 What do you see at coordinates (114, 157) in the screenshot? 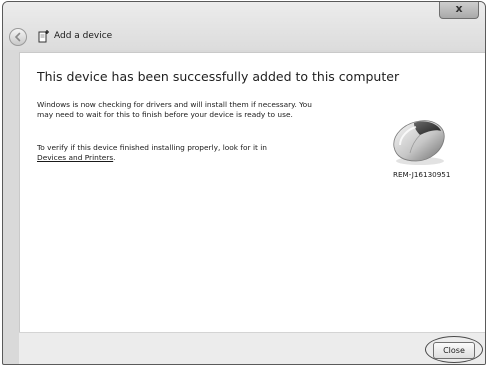
I see `verify-text-suffix: .` at bounding box center [114, 157].